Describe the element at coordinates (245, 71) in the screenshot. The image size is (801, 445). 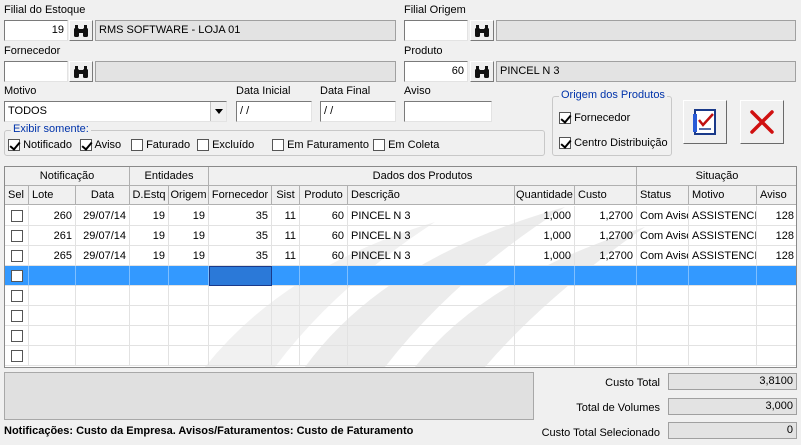
I see `fornecedor-name` at that location.